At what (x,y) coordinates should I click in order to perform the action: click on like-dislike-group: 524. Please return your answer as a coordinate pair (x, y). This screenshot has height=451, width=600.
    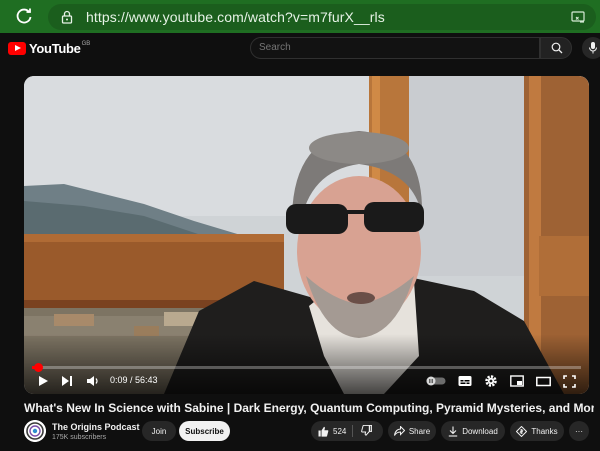
    Looking at the image, I should click on (347, 431).